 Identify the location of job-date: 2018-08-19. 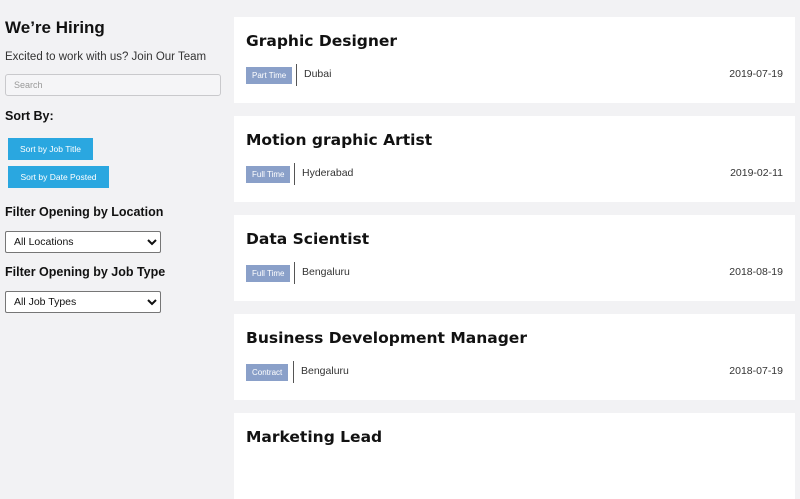
(756, 272).